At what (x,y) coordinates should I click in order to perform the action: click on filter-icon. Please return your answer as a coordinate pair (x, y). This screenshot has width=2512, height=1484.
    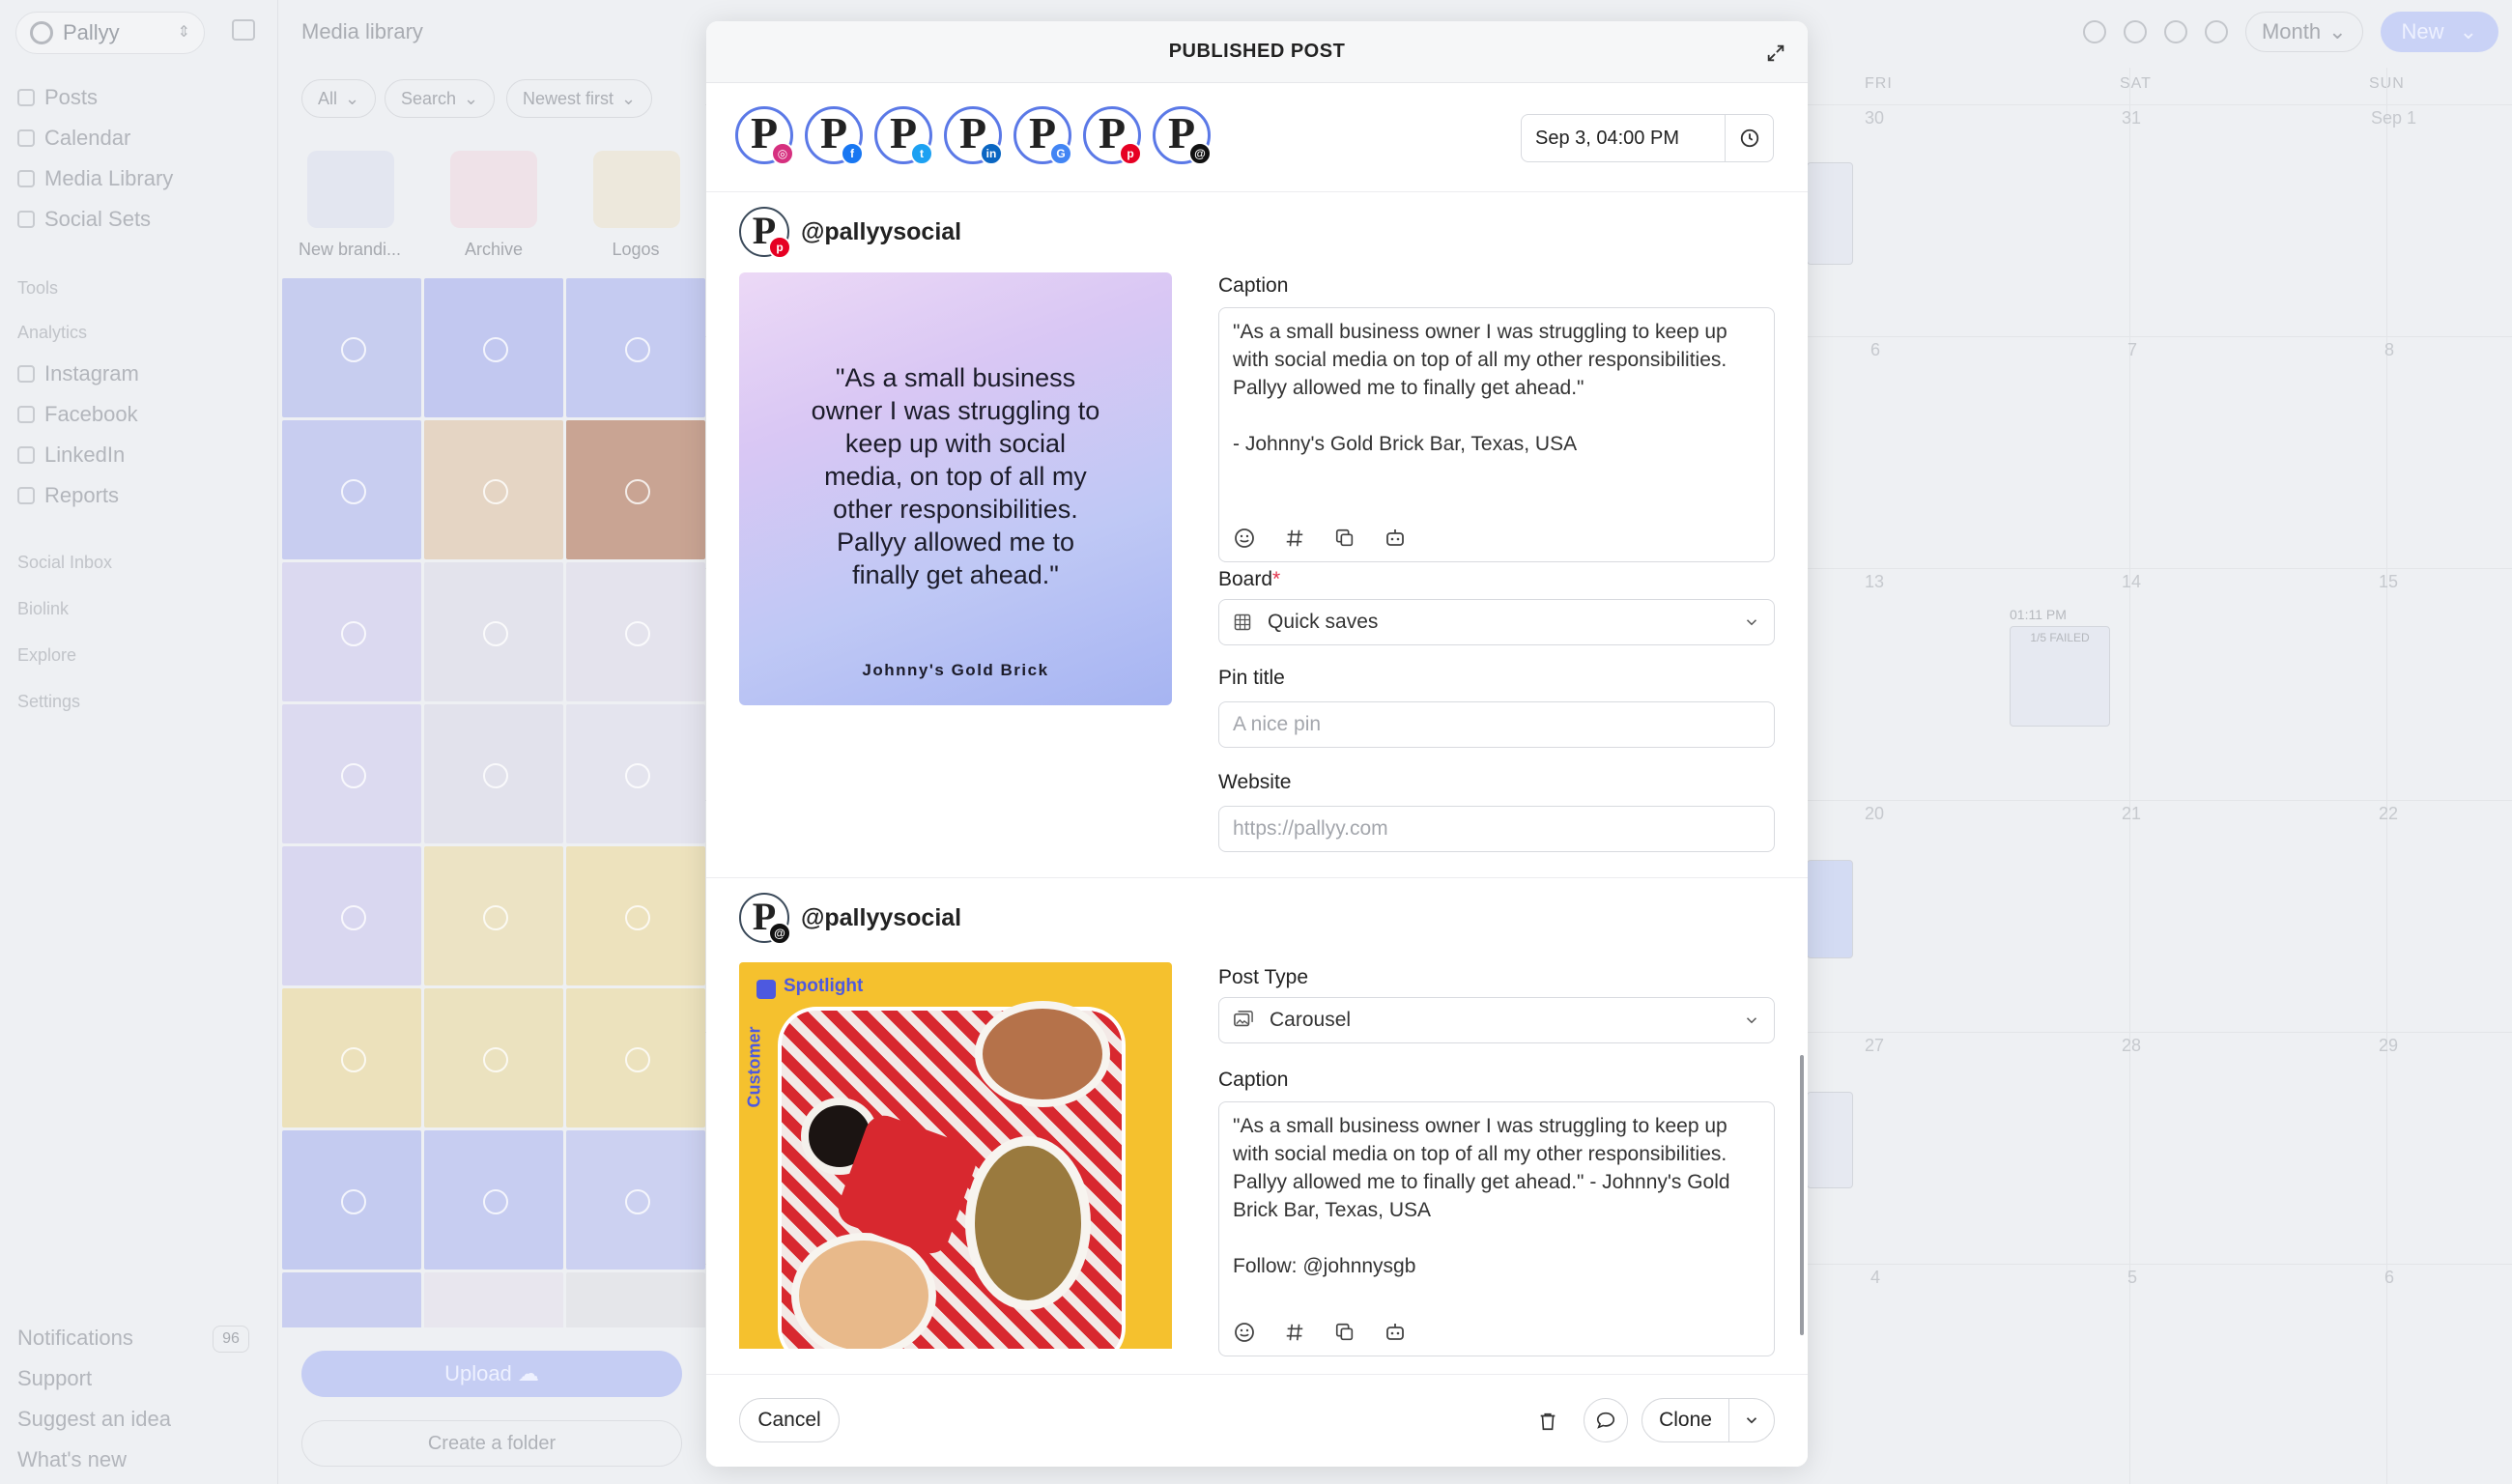
    Looking at the image, I should click on (2094, 31).